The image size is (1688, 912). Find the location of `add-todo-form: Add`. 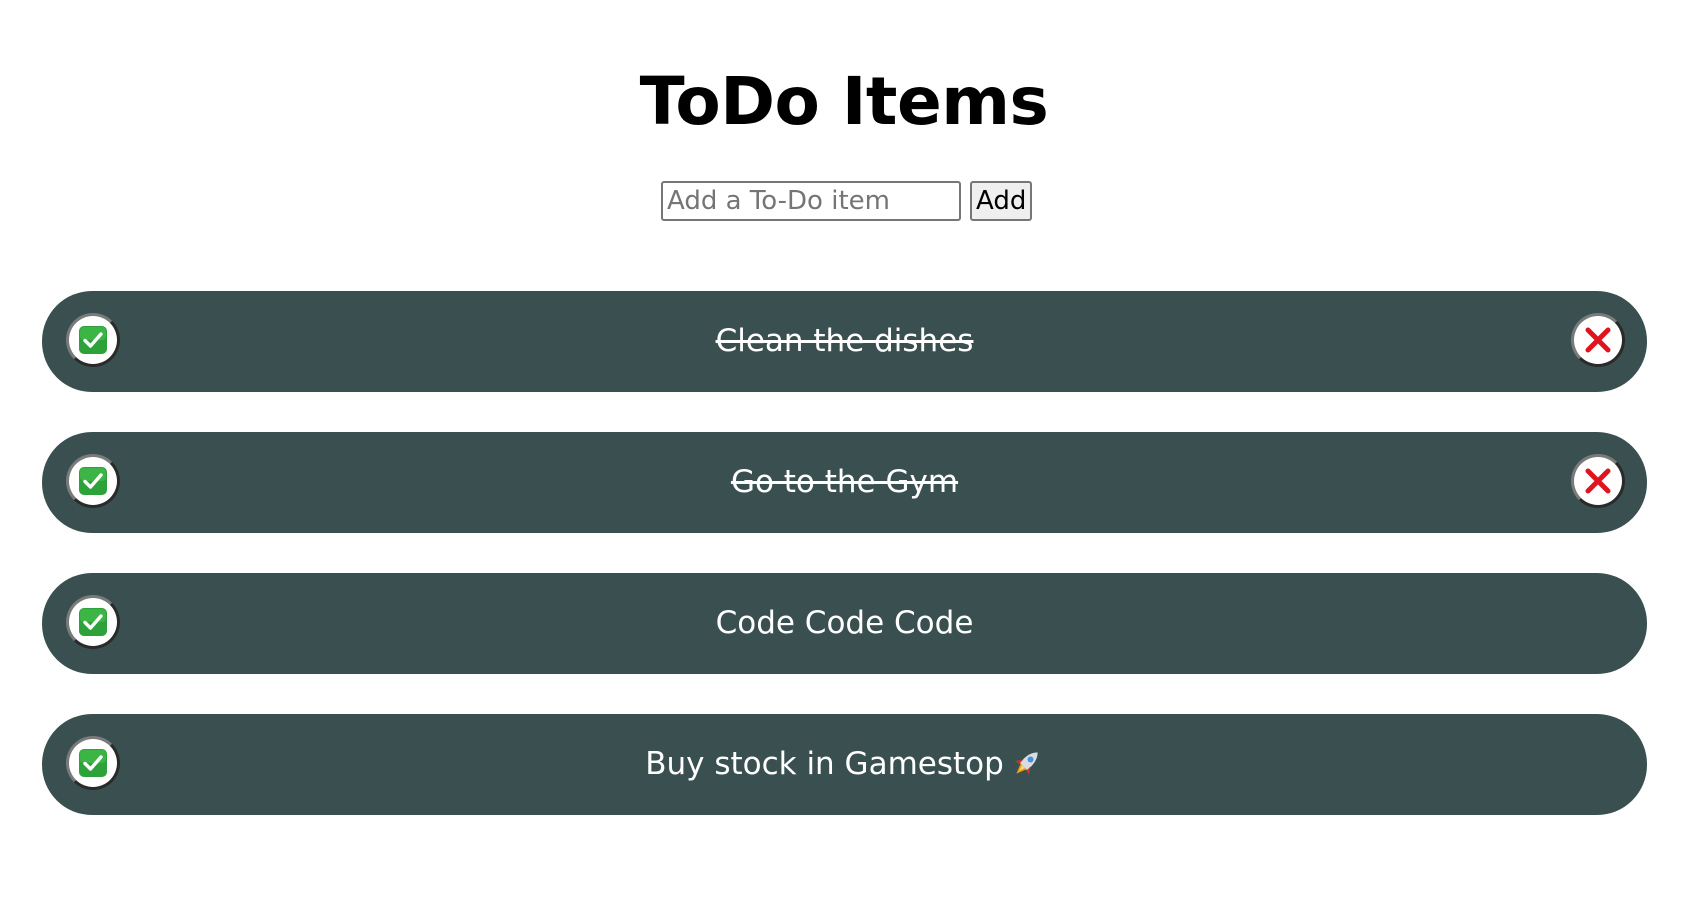

add-todo-form: Add is located at coordinates (847, 201).